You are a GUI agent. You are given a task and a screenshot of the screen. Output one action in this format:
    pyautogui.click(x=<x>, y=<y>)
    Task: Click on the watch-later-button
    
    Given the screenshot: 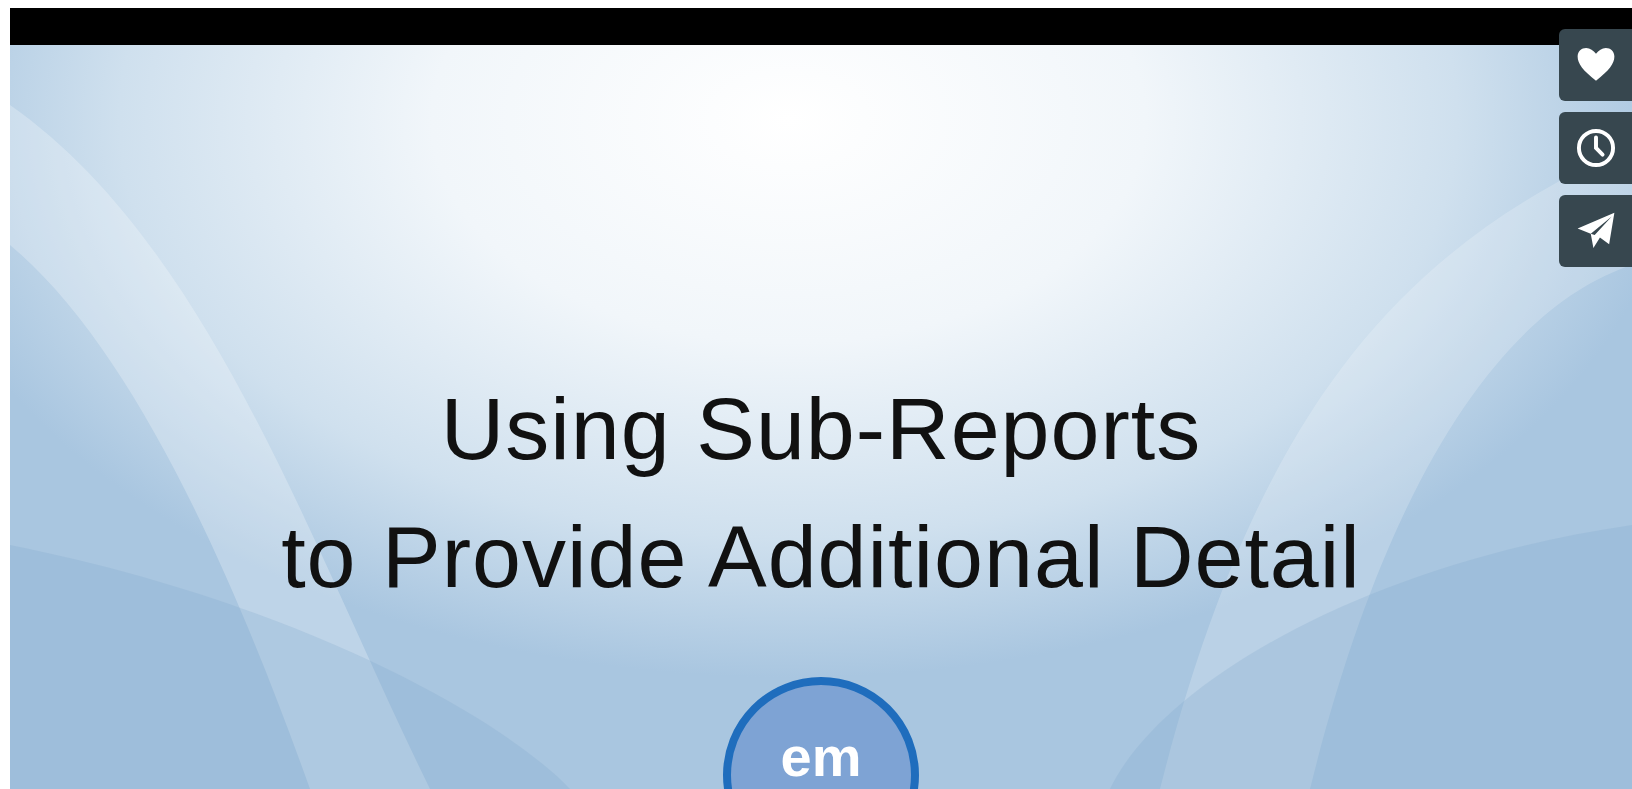 What is the action you would take?
    pyautogui.click(x=1595, y=148)
    